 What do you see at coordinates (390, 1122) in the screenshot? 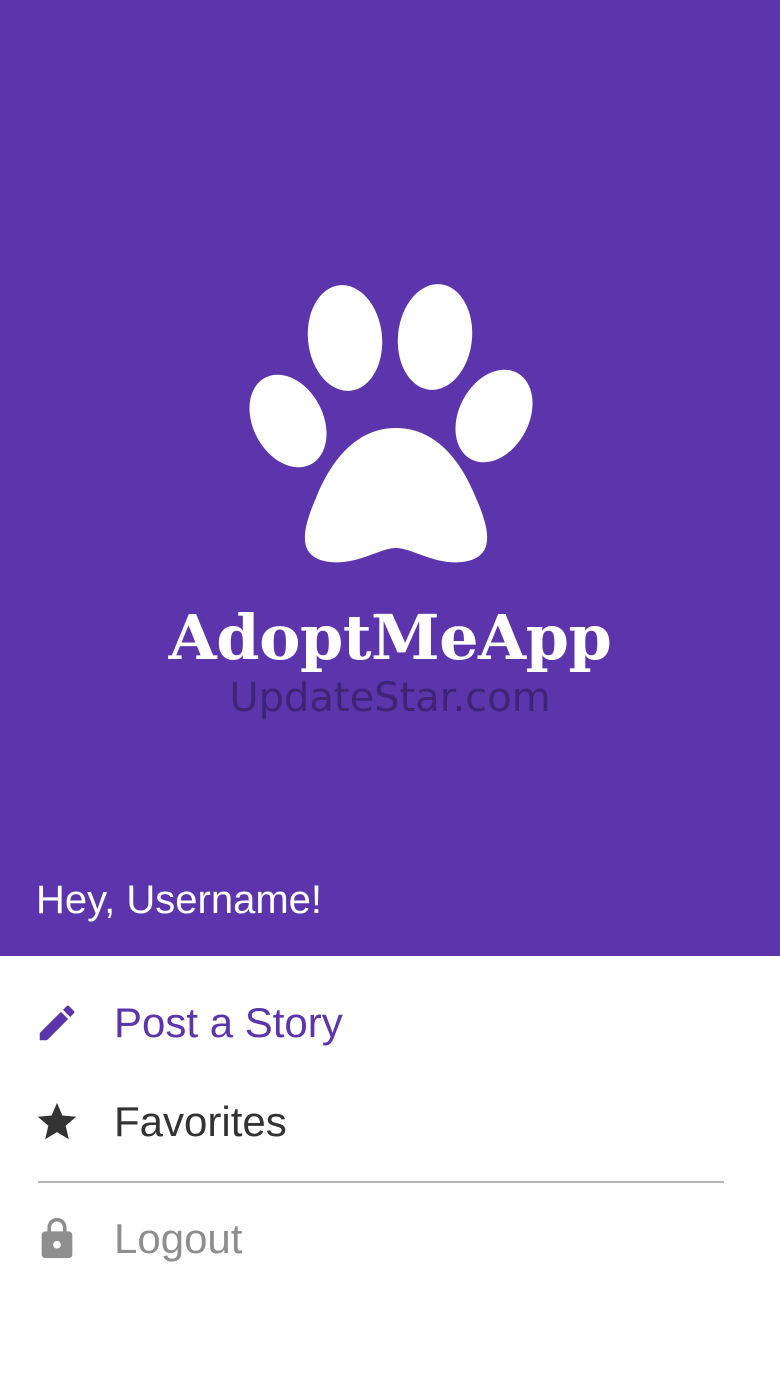
I see `menu-item-favorites: Favorites` at bounding box center [390, 1122].